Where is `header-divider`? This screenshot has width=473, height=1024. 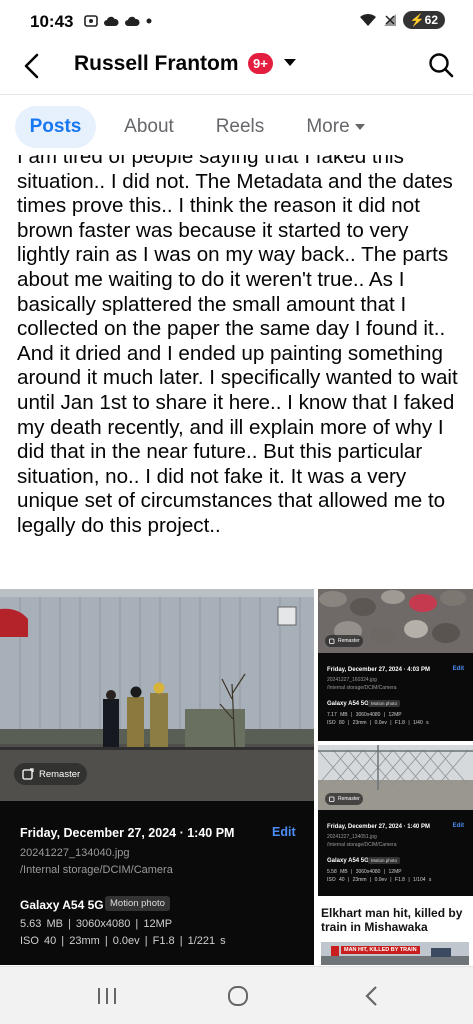 header-divider is located at coordinates (236, 94).